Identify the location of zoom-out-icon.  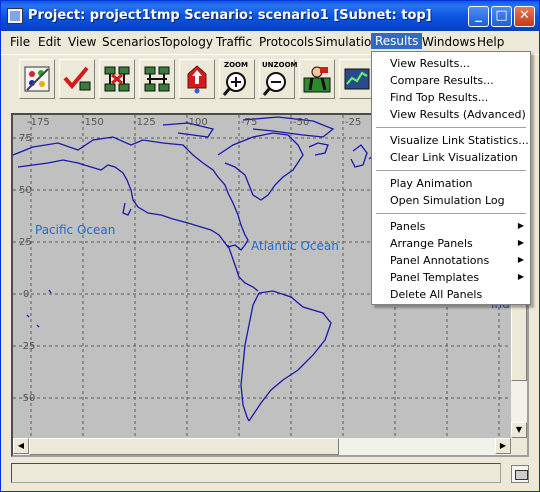
(274, 84).